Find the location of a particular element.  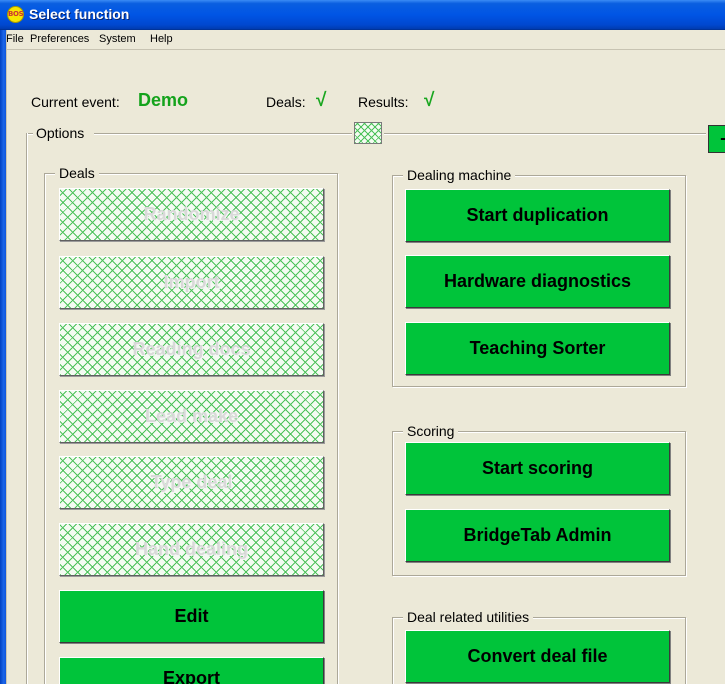

convert-deal-file-button: Convert deal file is located at coordinates (537, 656).